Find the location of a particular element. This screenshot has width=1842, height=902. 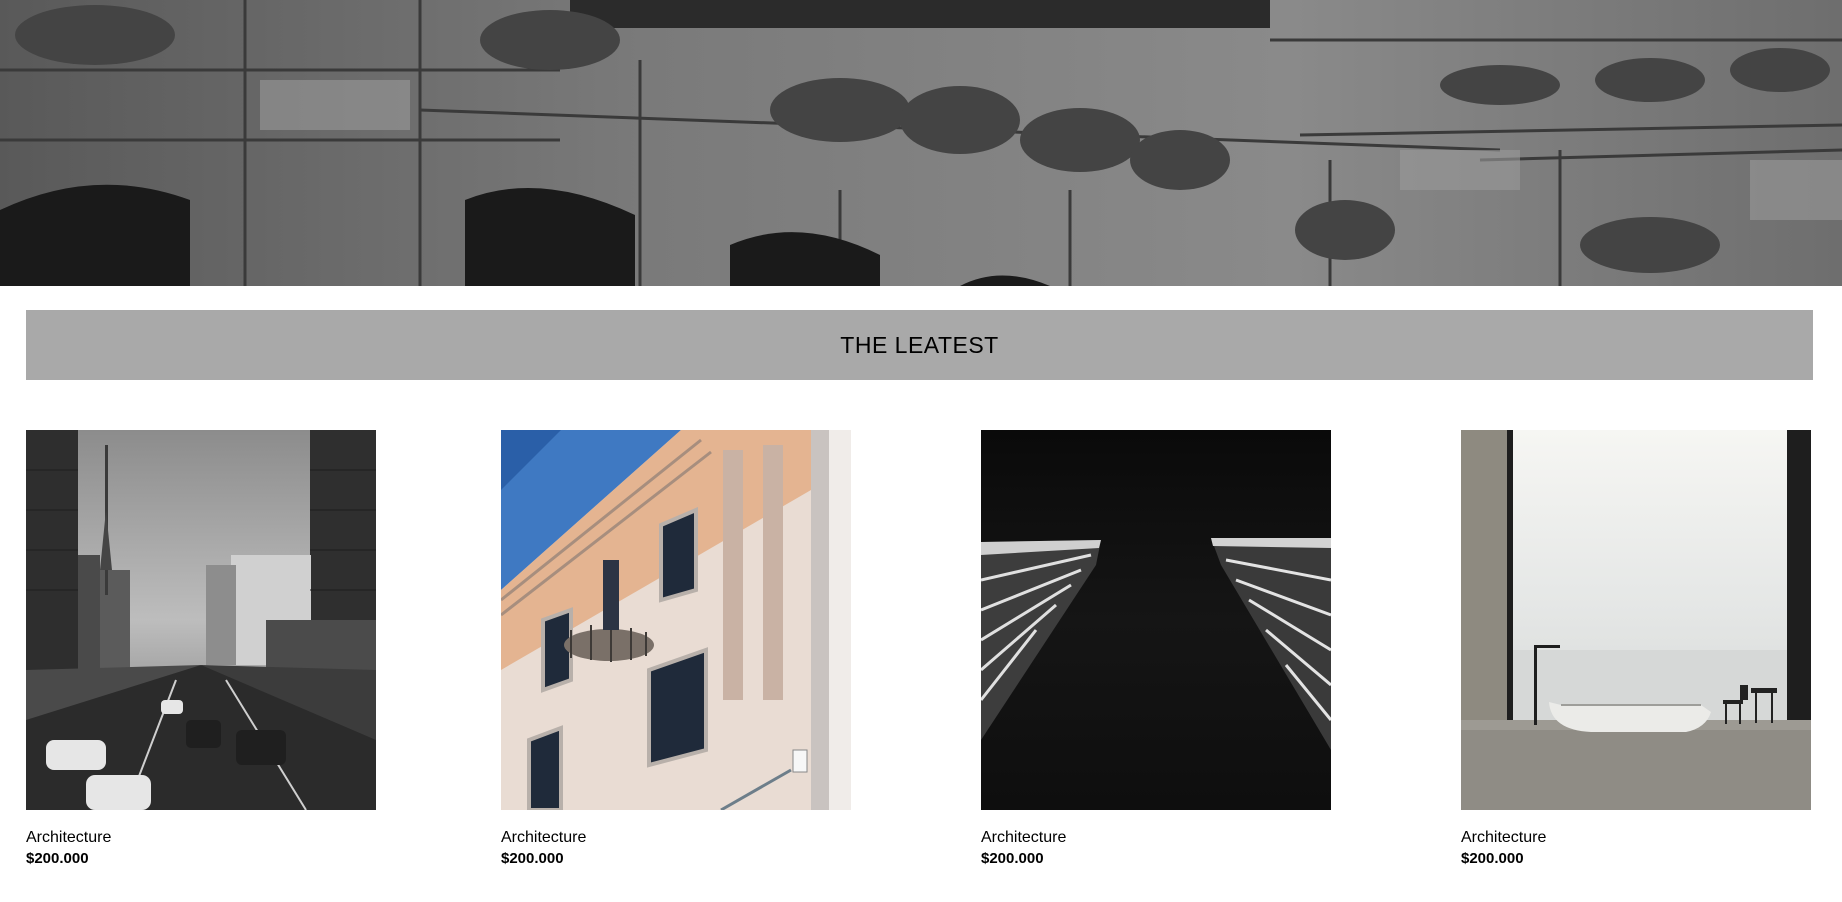

section-banner: THE LEATEST is located at coordinates (919, 345).